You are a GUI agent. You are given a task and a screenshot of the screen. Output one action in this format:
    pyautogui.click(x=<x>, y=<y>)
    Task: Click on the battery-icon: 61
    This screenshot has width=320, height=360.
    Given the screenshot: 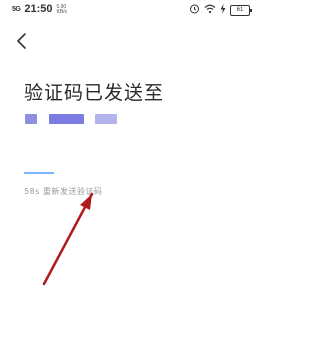 What is the action you would take?
    pyautogui.click(x=241, y=10)
    